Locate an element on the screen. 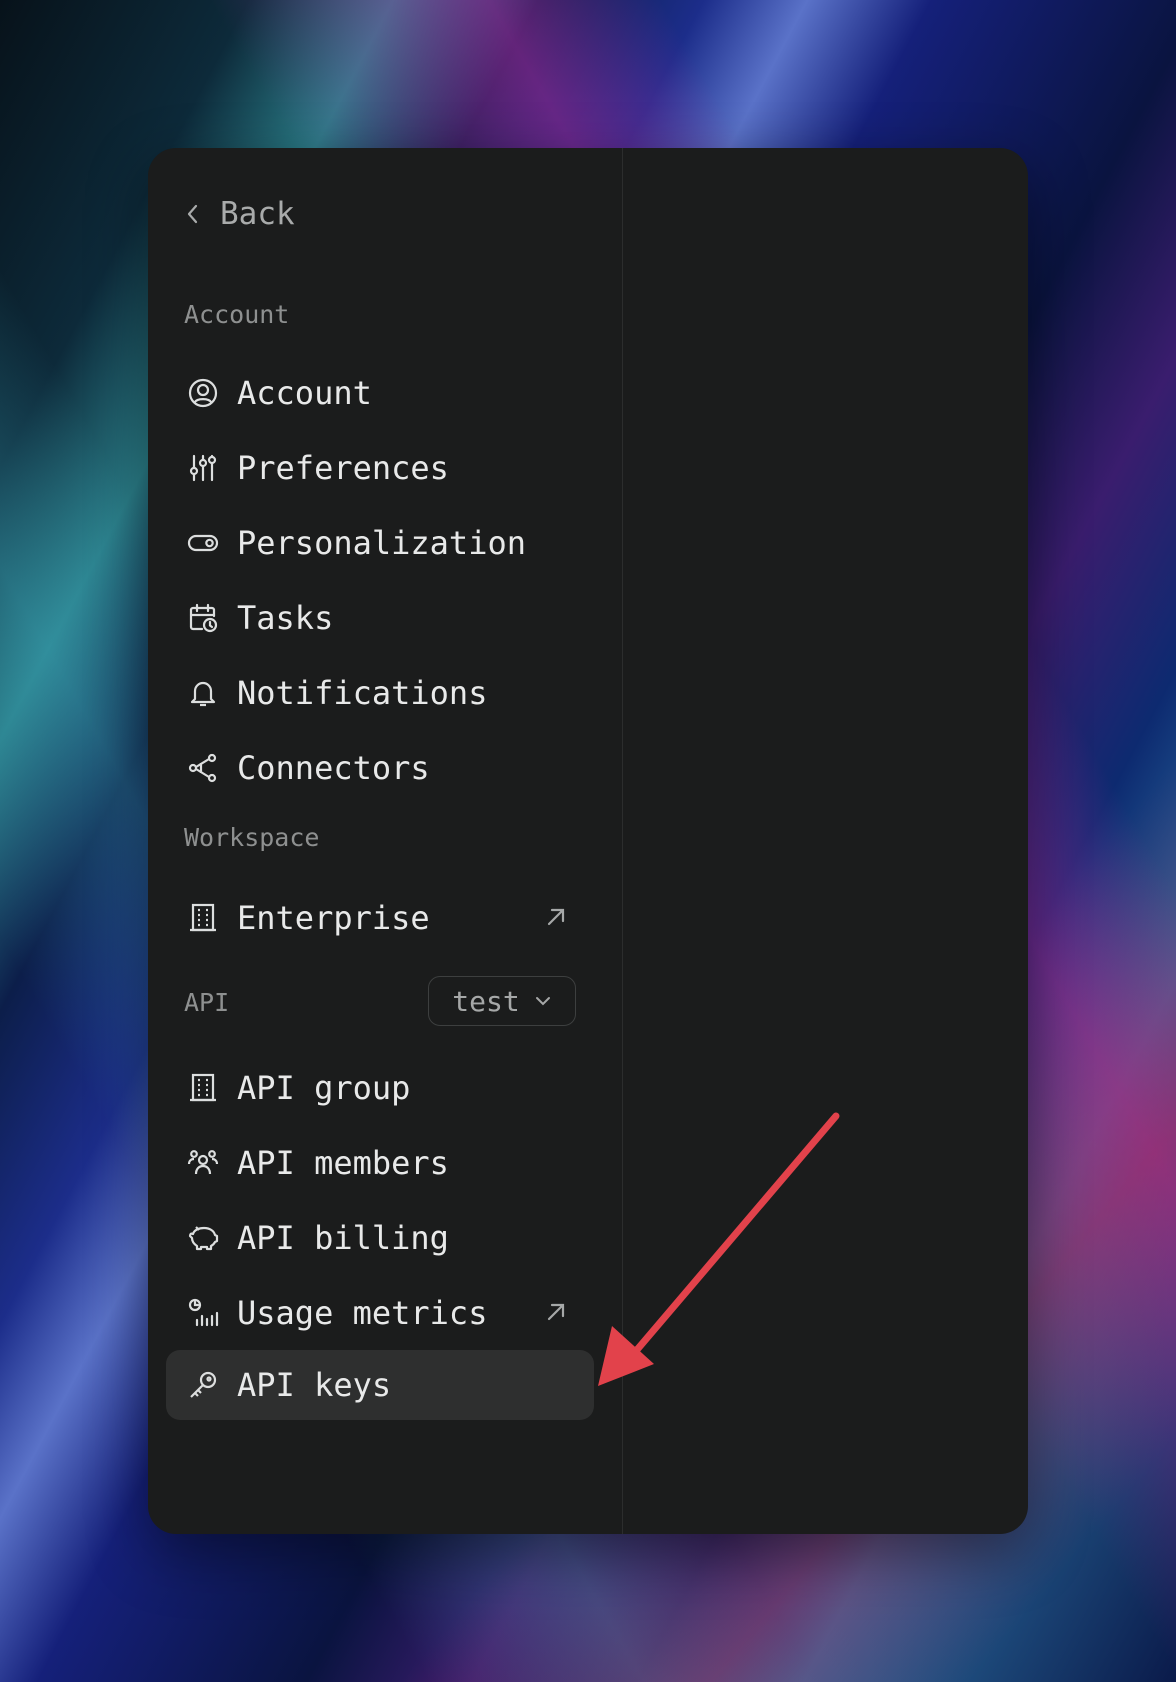 The width and height of the screenshot is (1176, 1682). sidebar-item-enterprise: Enterprise is located at coordinates (380, 918).